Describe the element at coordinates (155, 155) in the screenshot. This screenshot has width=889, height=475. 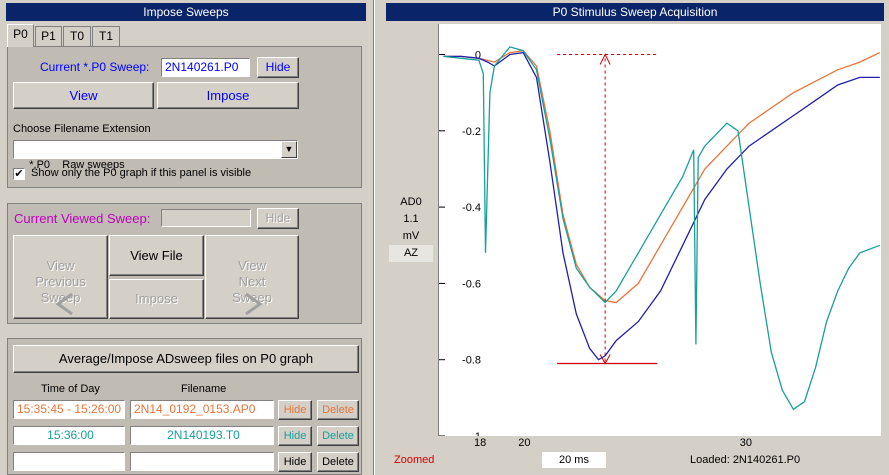
I see `extension-select: *.P0 Raw sweeps ▼` at that location.